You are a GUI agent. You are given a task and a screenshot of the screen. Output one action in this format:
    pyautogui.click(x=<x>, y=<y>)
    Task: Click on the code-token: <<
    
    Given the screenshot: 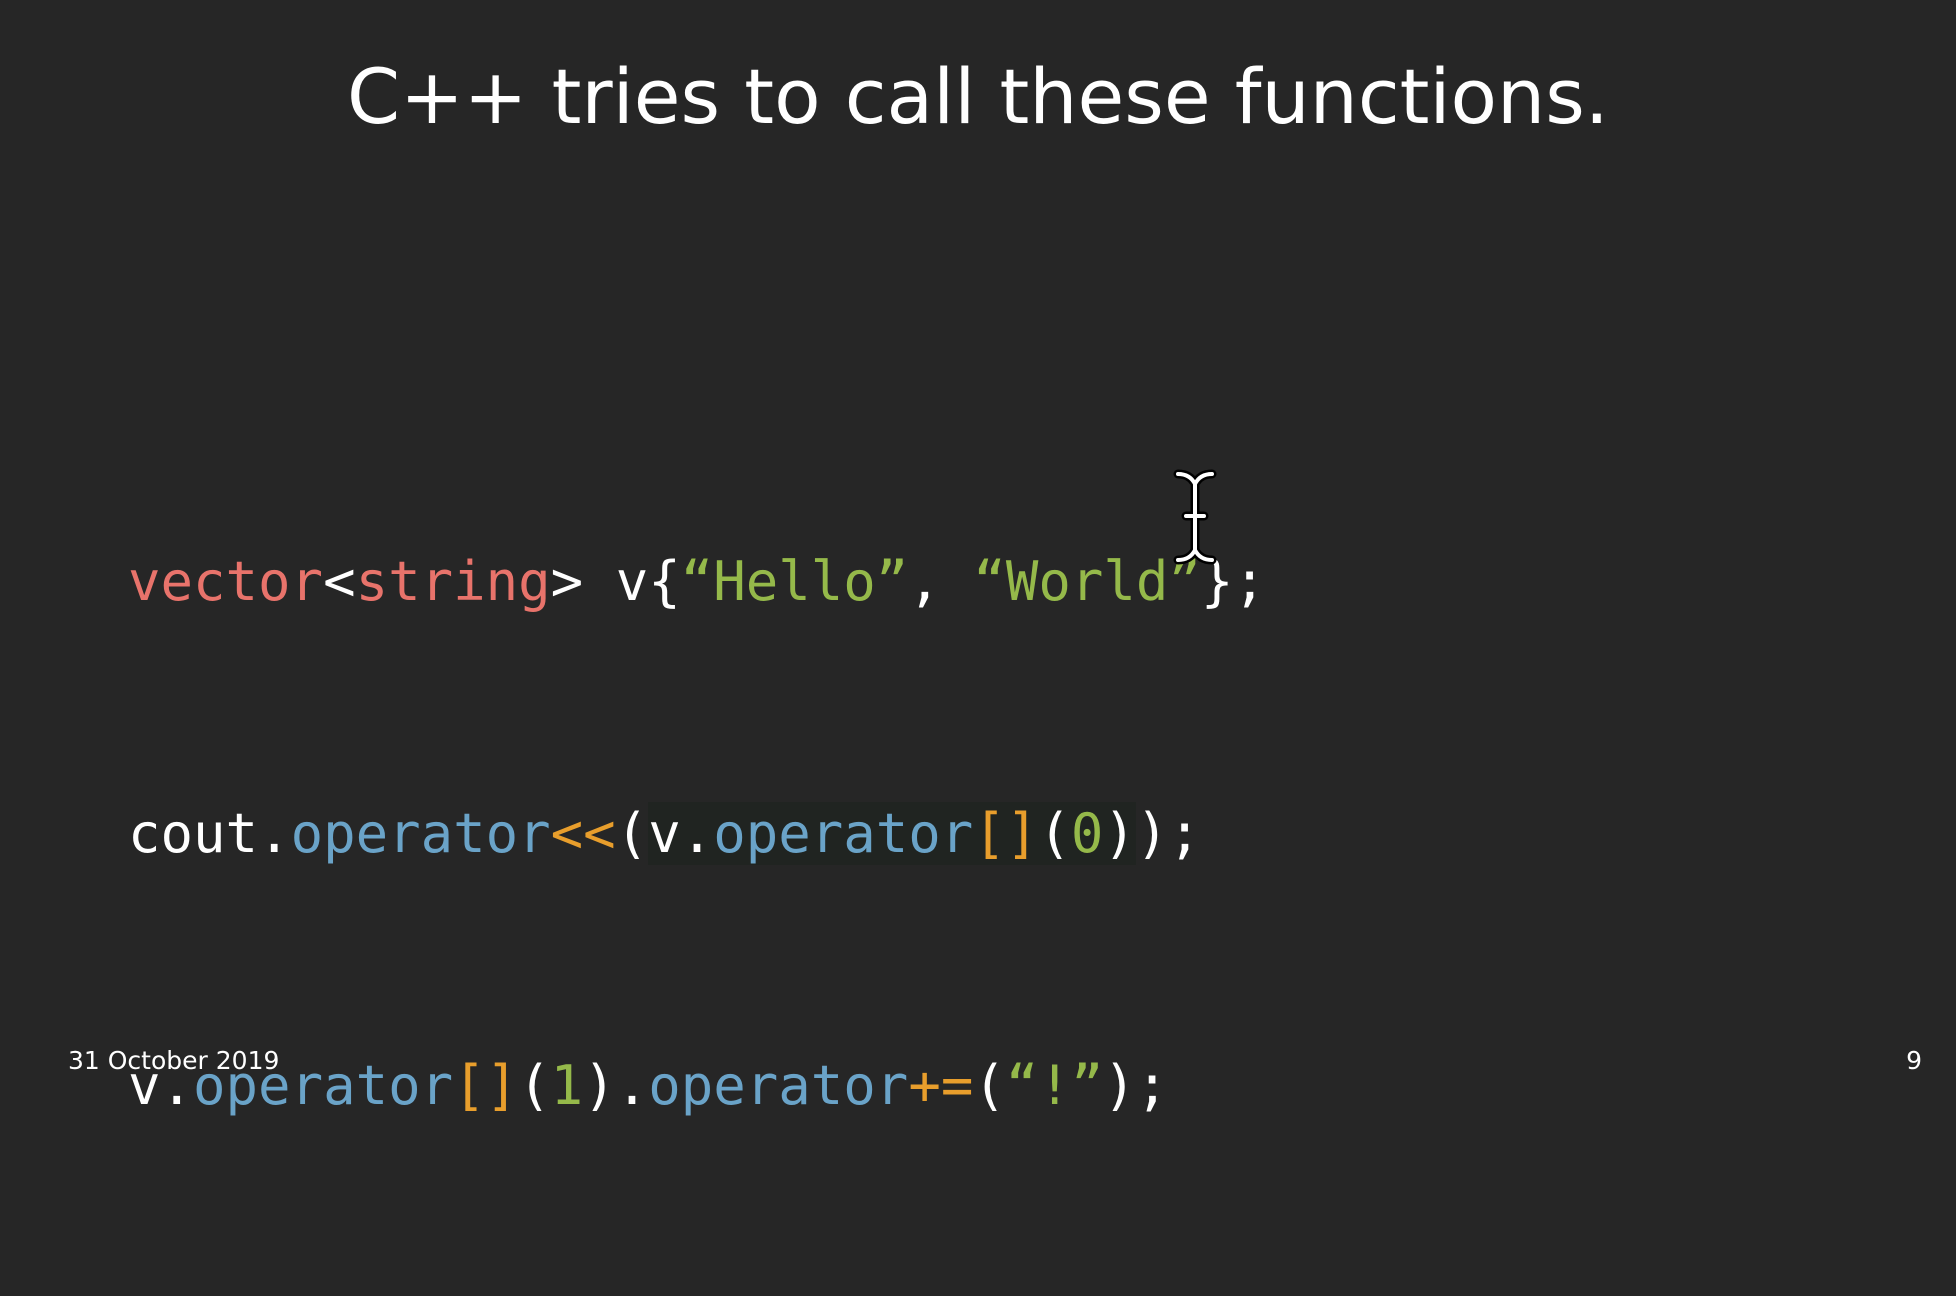 What is the action you would take?
    pyautogui.click(x=583, y=833)
    